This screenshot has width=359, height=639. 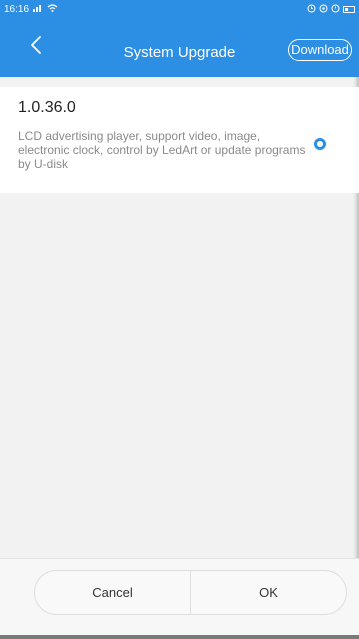 What do you see at coordinates (335, 9) in the screenshot?
I see `clock-icon` at bounding box center [335, 9].